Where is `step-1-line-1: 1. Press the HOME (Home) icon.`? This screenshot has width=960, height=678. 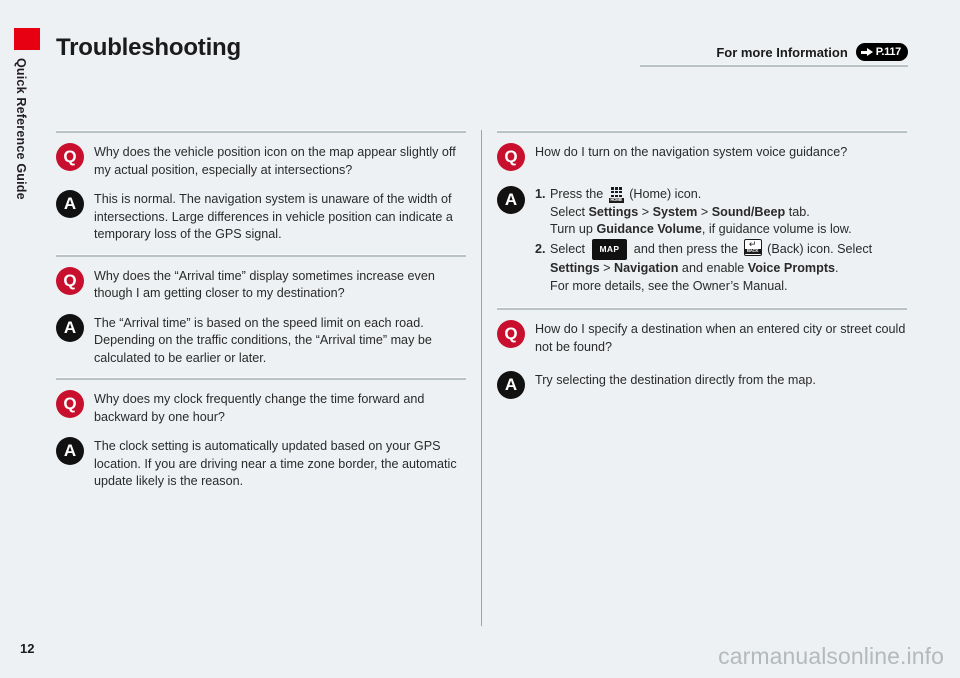 step-1-line-1: 1. Press the HOME (Home) icon. is located at coordinates (703, 195).